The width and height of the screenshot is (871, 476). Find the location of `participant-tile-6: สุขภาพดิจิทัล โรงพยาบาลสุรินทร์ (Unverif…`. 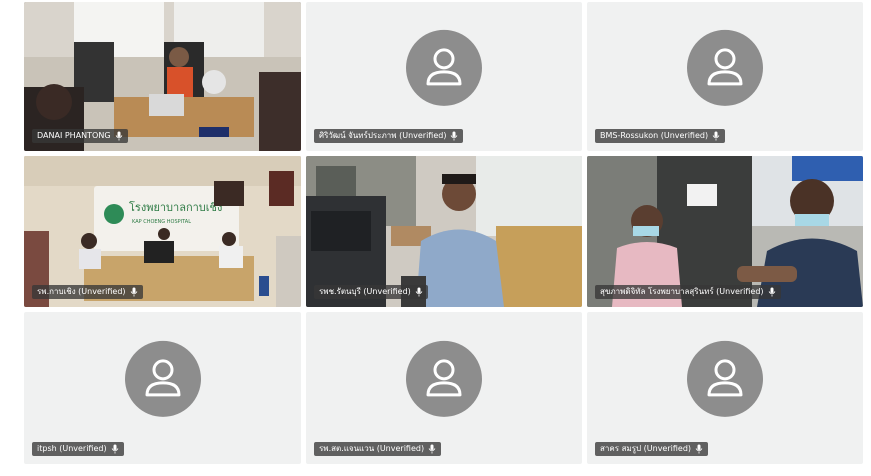

participant-tile-6: สุขภาพดิจิทัล โรงพยาบาลสุรินทร์ (Unverif… is located at coordinates (725, 231).